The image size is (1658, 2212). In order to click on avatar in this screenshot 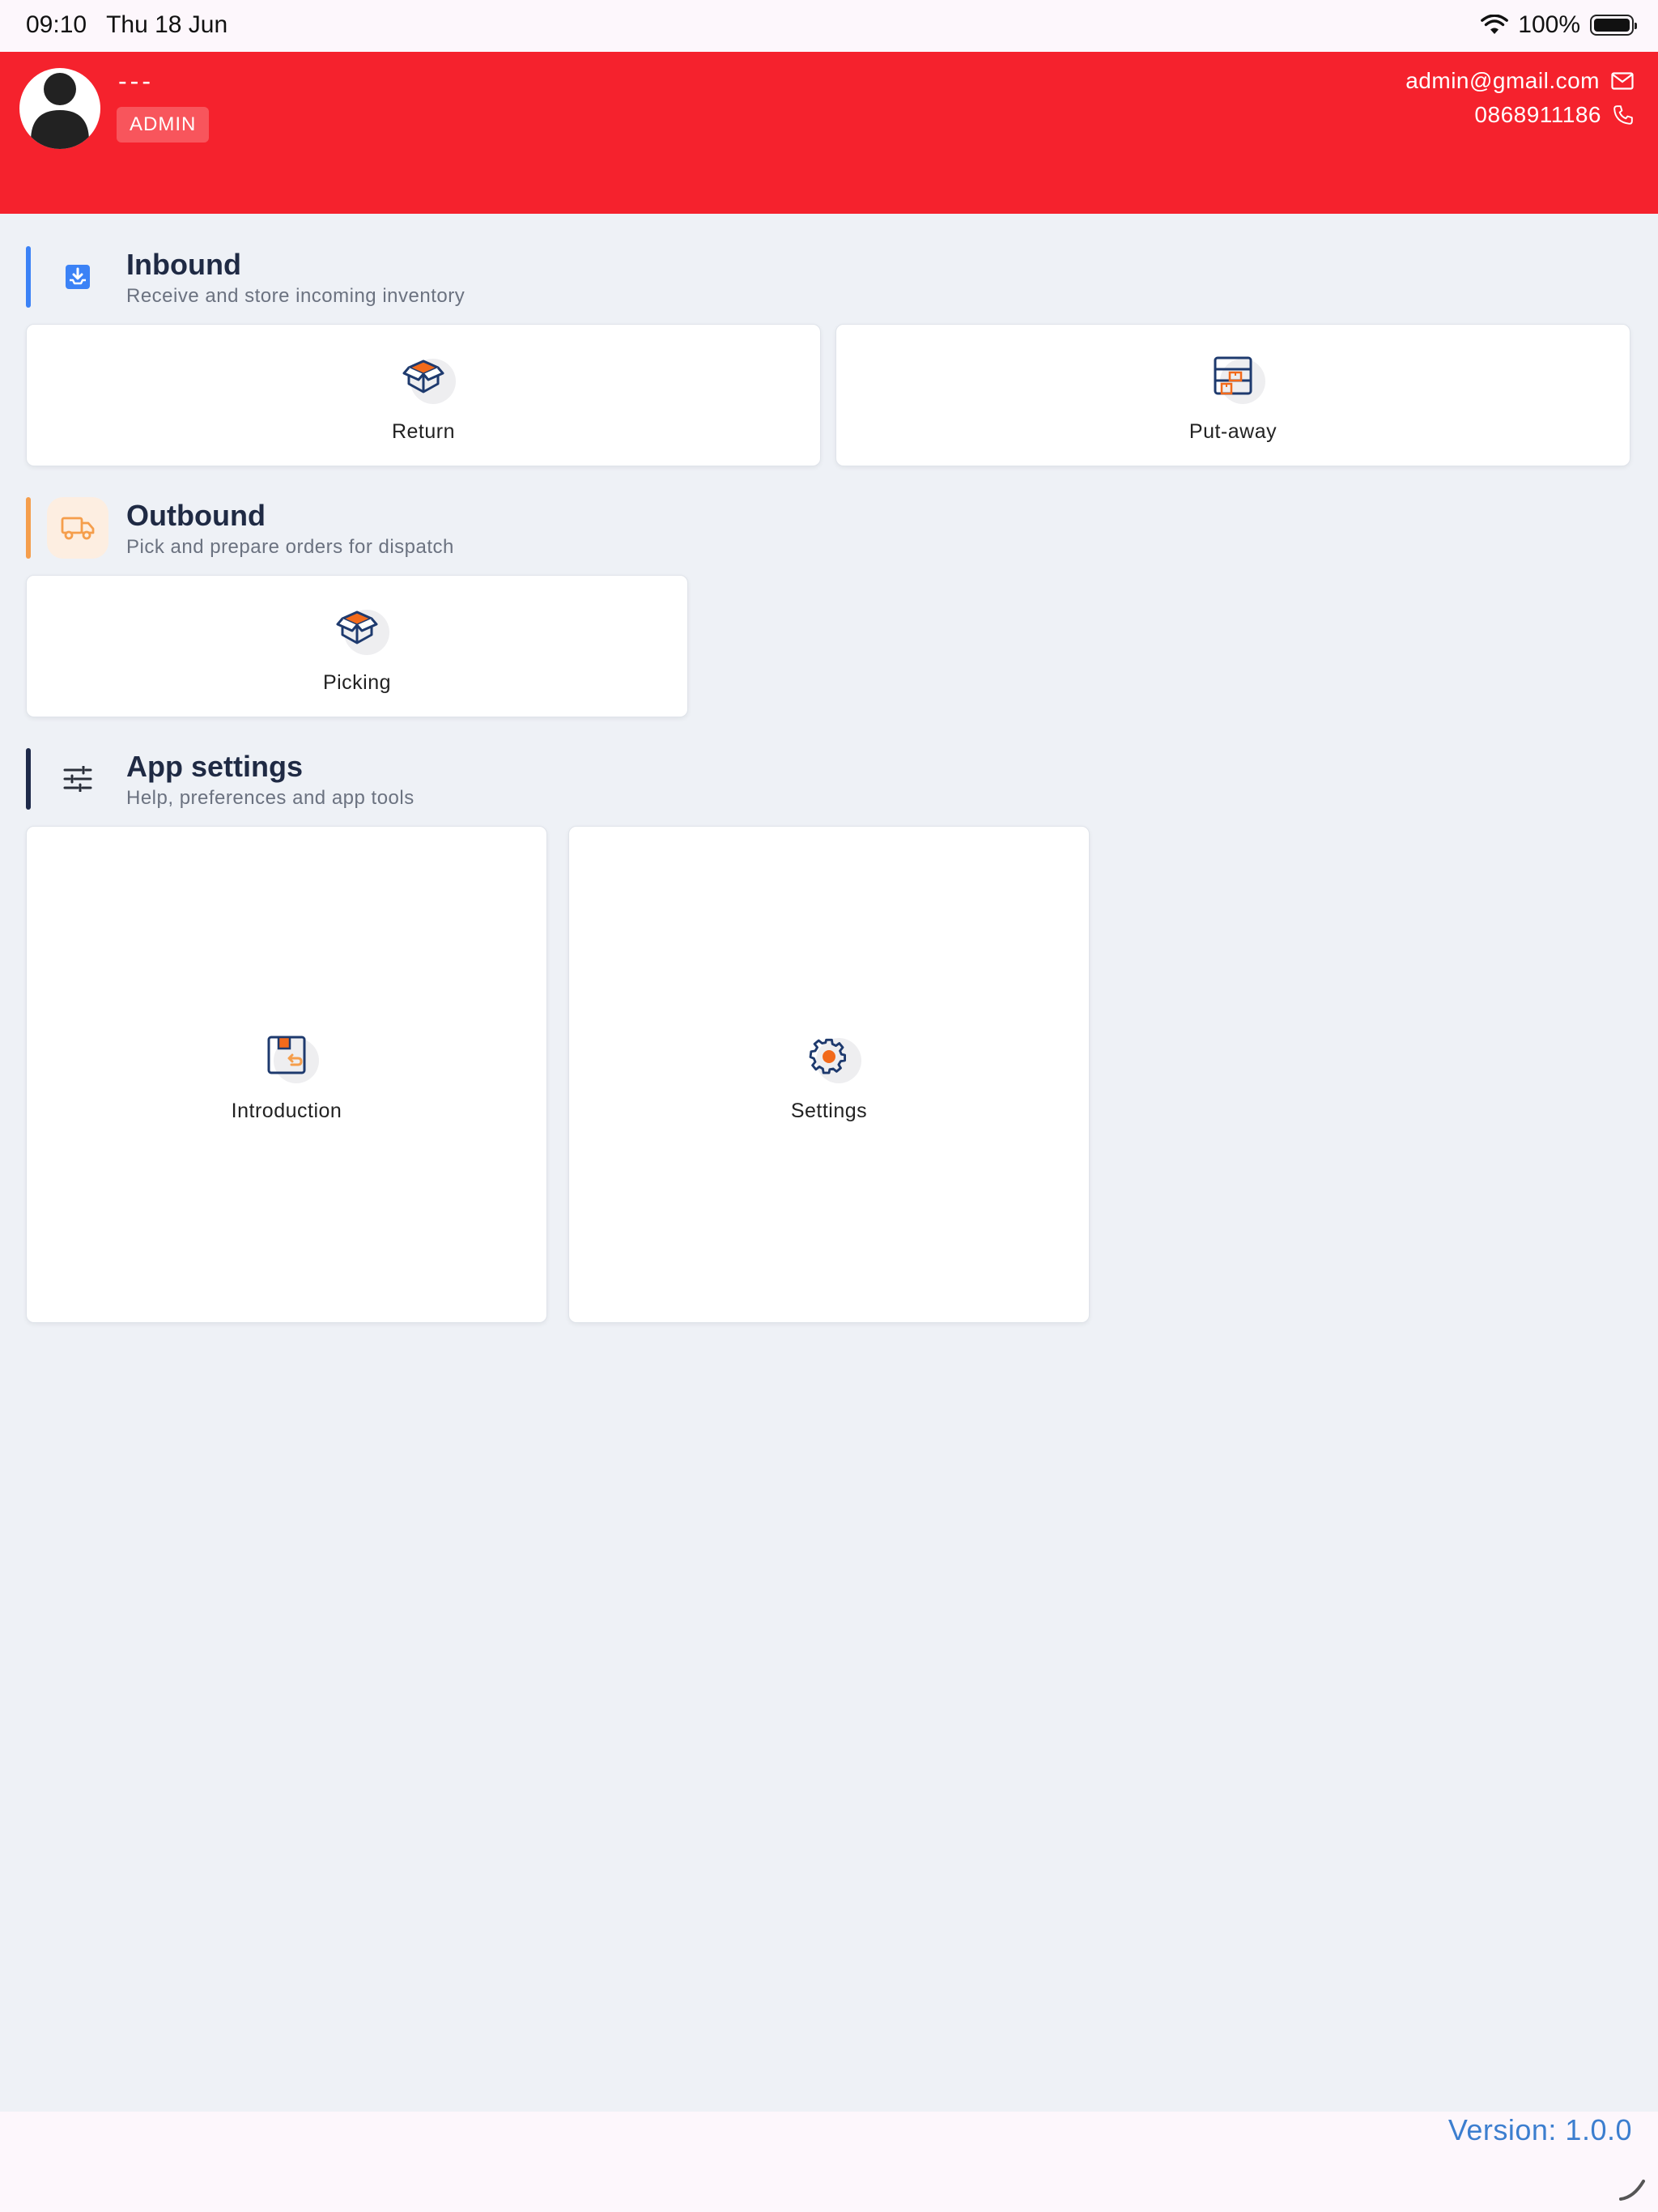, I will do `click(59, 109)`.